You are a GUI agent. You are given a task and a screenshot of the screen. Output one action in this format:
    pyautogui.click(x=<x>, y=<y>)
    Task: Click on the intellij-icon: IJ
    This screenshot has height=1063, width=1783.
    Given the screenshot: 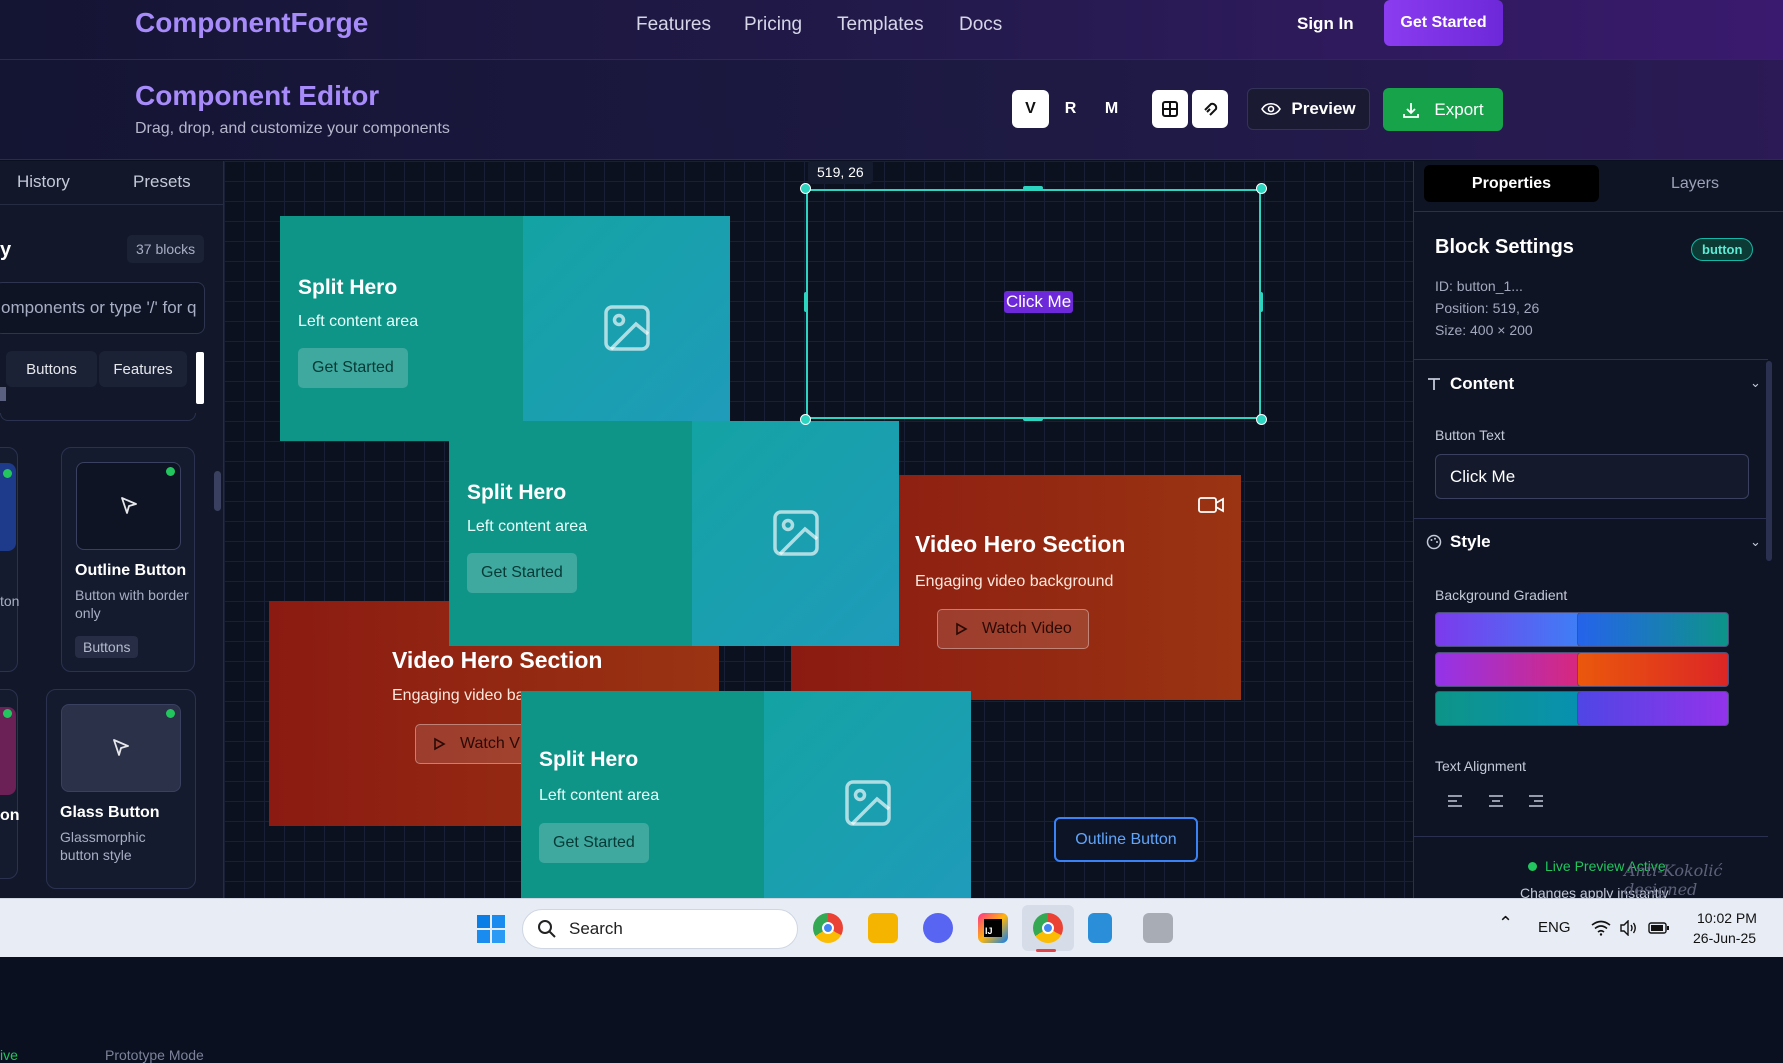 What is the action you would take?
    pyautogui.click(x=993, y=928)
    